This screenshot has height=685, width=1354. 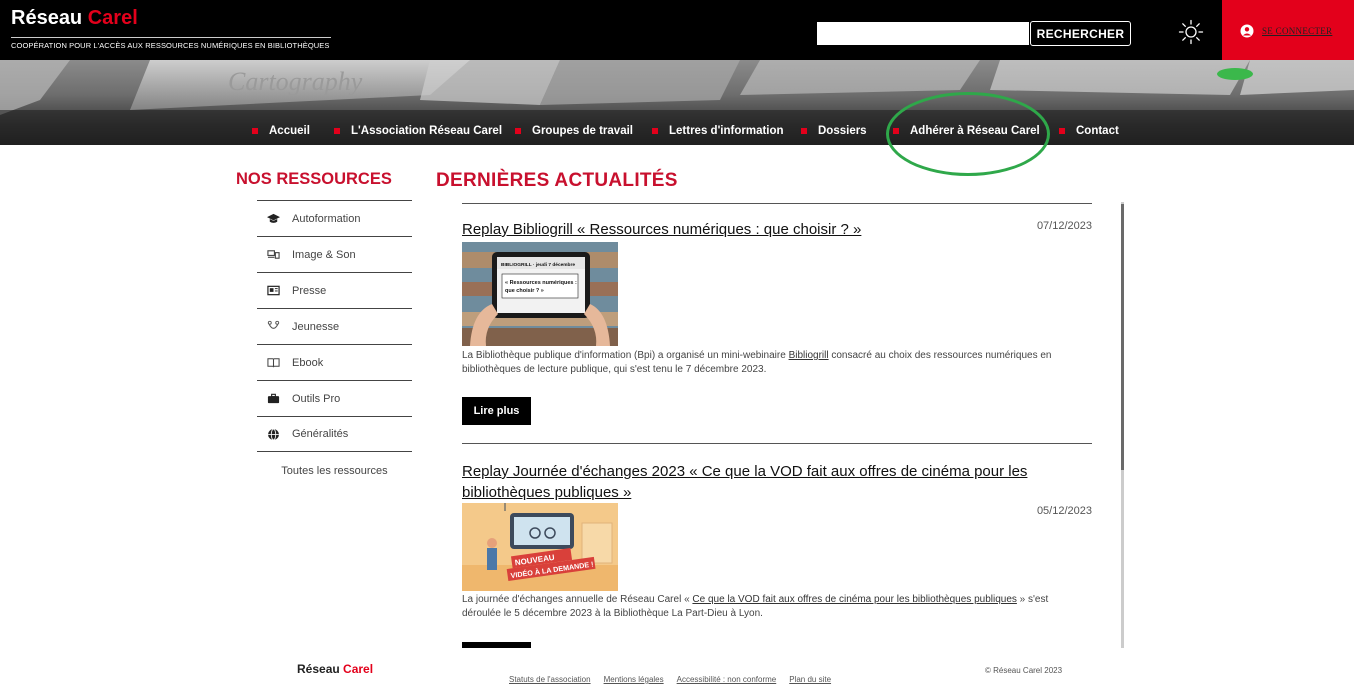 I want to click on nav-groupes: Groupes de travail, so click(x=574, y=131).